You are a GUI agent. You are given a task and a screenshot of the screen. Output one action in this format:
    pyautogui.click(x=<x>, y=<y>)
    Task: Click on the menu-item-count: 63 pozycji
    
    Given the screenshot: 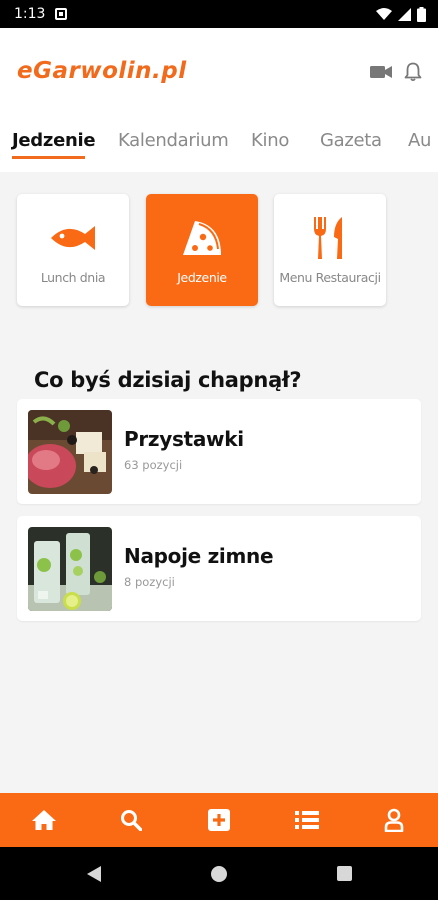 What is the action you would take?
    pyautogui.click(x=153, y=465)
    